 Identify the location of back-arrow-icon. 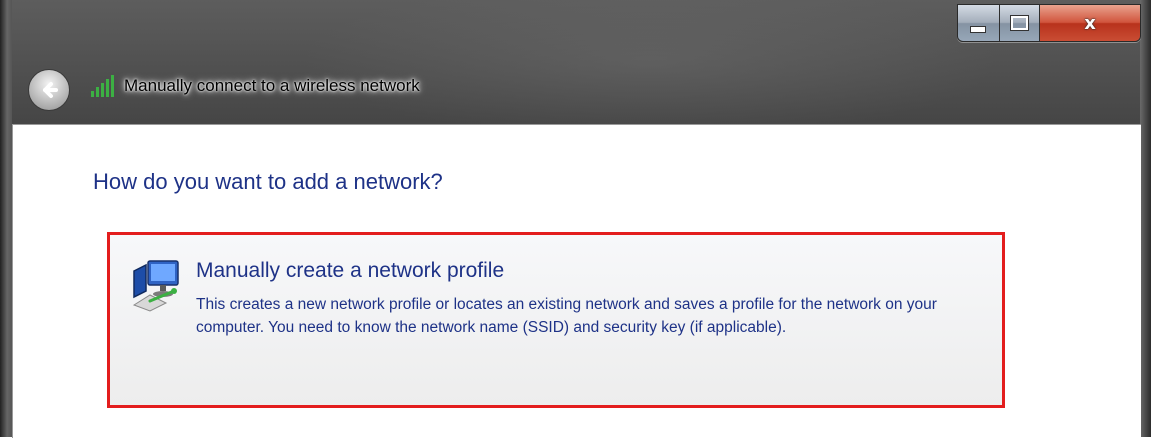
(50, 90).